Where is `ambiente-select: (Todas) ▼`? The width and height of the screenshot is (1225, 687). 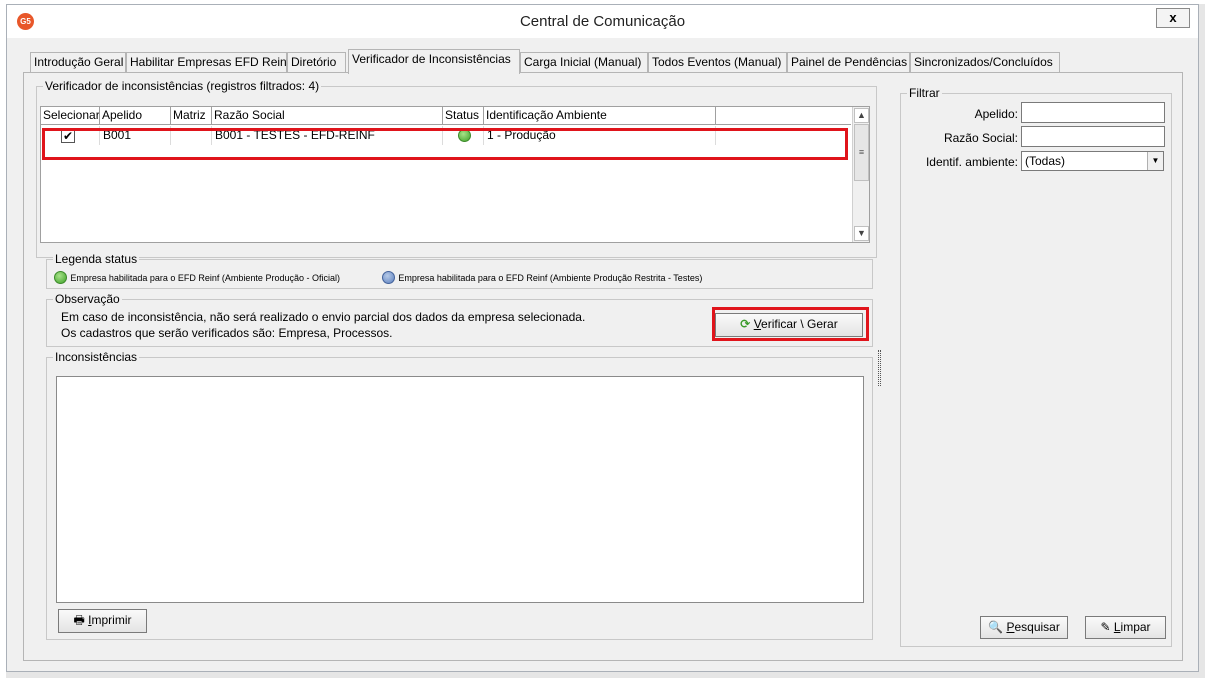
ambiente-select: (Todas) ▼ is located at coordinates (1092, 161).